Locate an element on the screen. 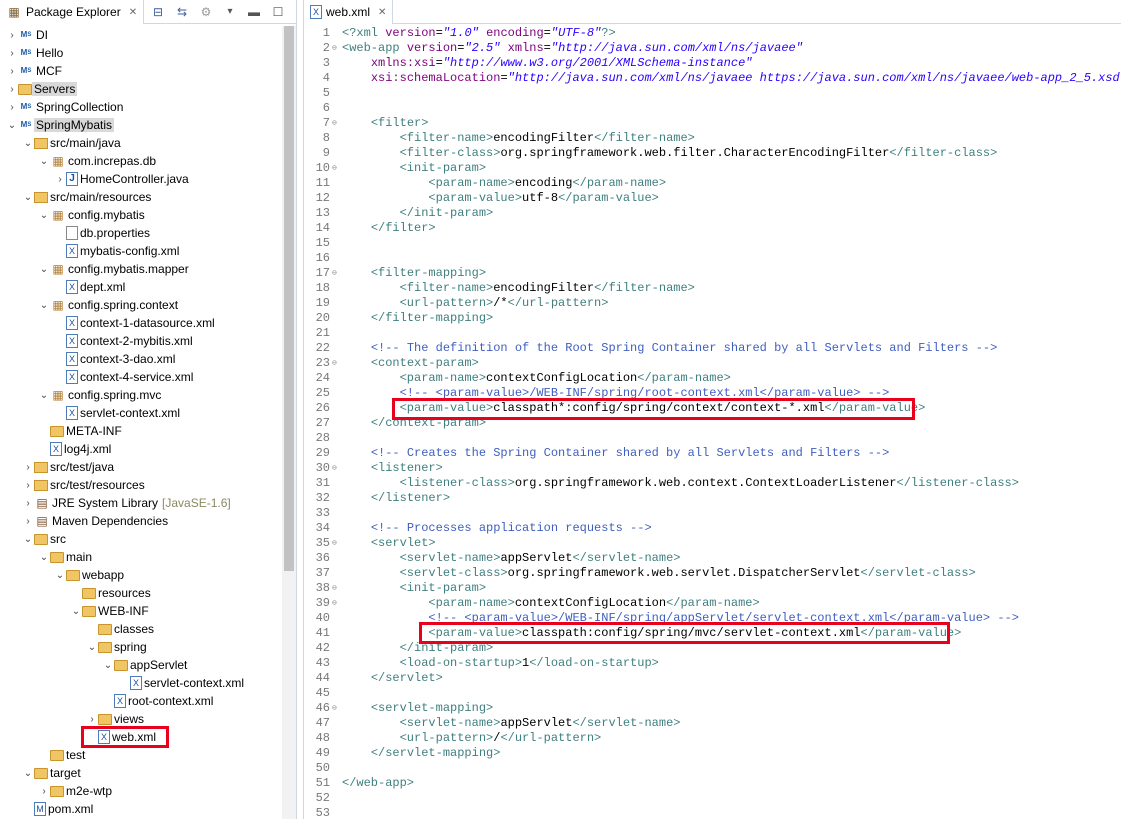 The image size is (1121, 819). tree-item: › M S SpringCollection is located at coordinates (62, 107).